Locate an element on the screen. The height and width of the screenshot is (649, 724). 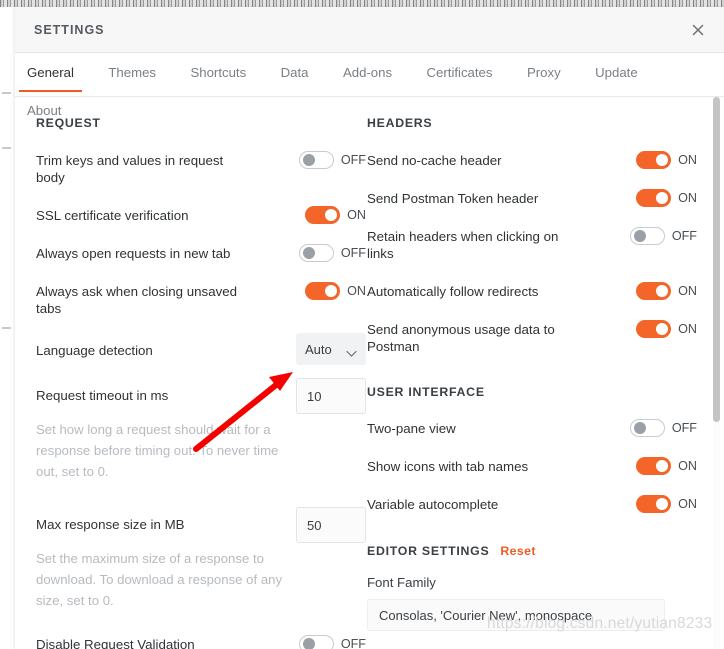
toggle-two-pane-view: OFF is located at coordinates (663, 428).